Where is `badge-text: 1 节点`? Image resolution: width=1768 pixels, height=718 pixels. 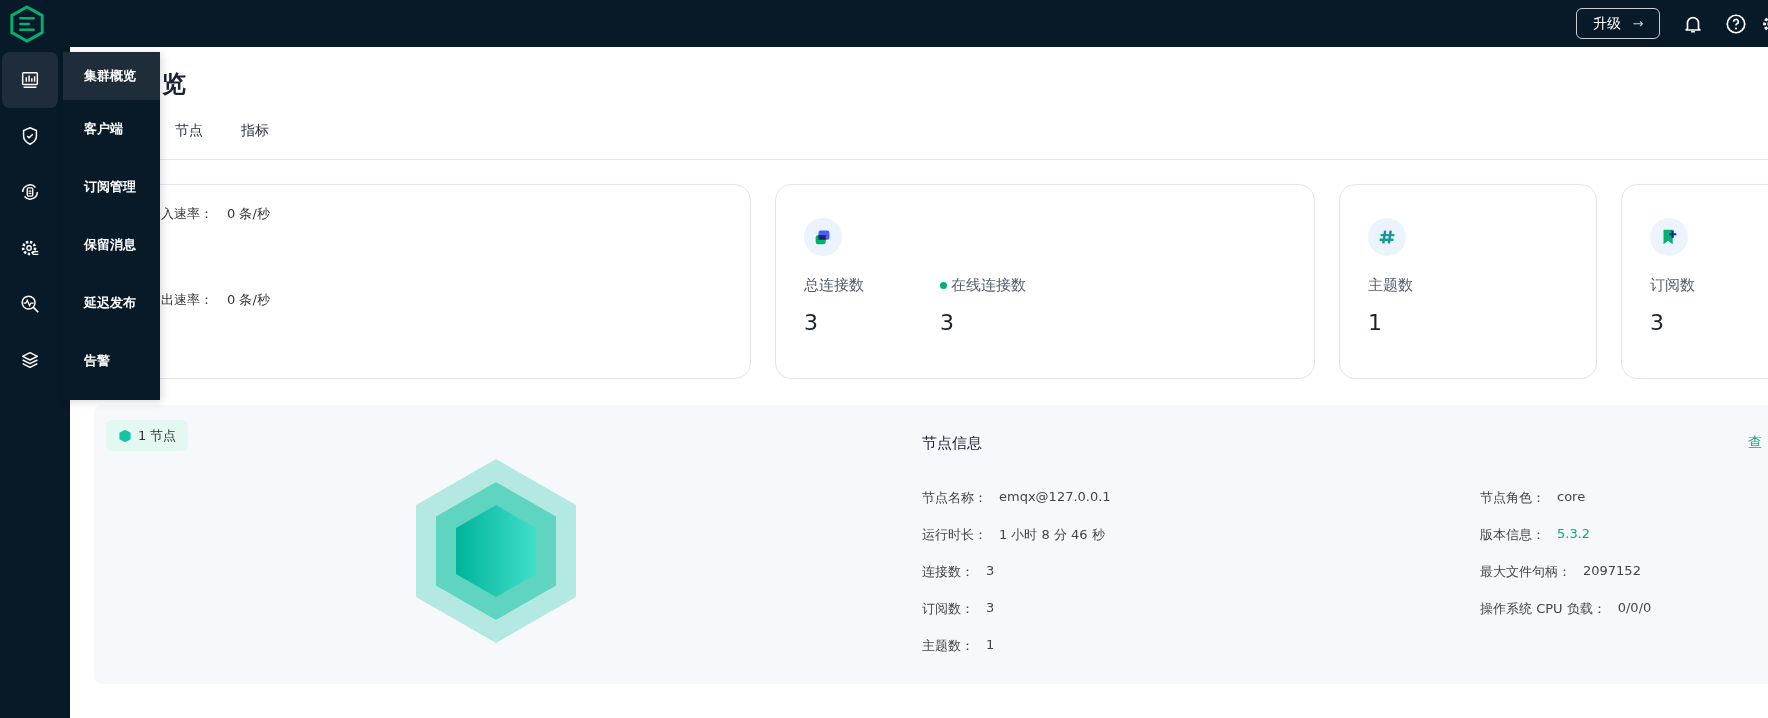 badge-text: 1 节点 is located at coordinates (157, 435).